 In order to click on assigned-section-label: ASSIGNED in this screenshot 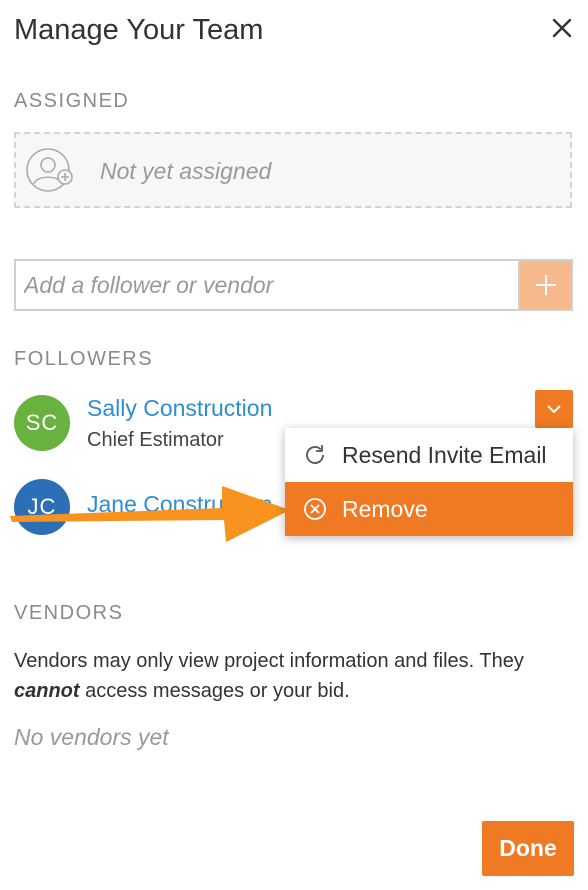, I will do `click(72, 101)`.